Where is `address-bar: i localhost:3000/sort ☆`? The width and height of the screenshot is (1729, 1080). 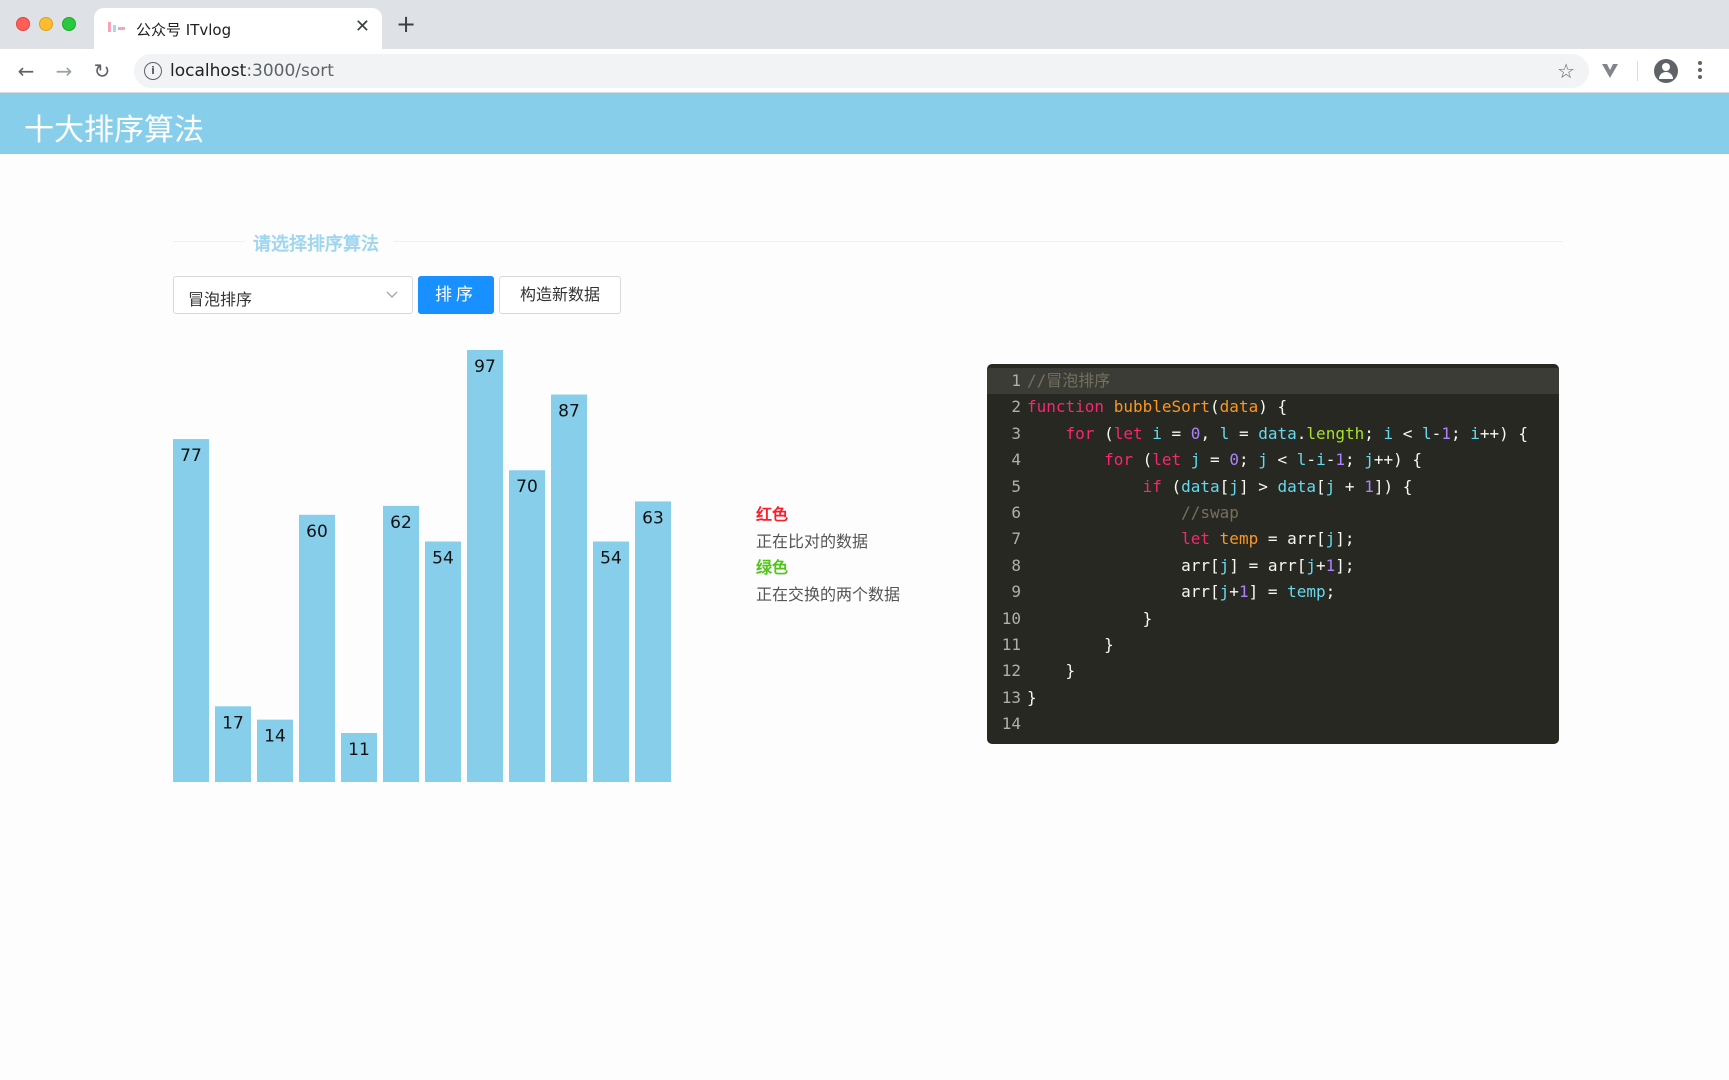 address-bar: i localhost:3000/sort ☆ is located at coordinates (861, 71).